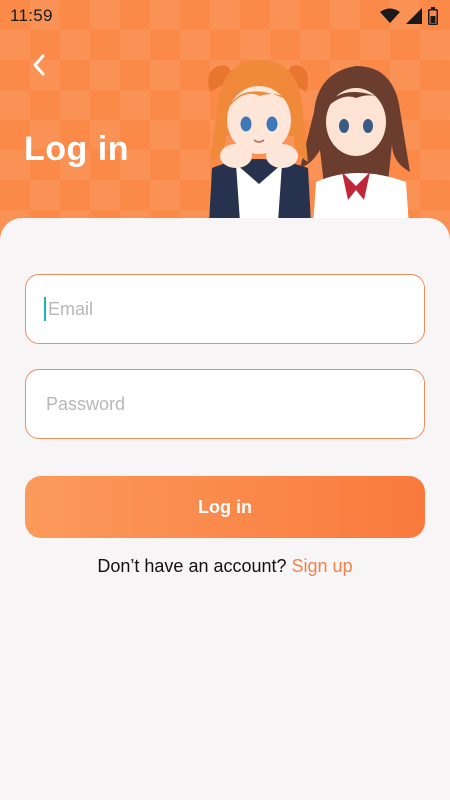  I want to click on password-input, so click(234, 404).